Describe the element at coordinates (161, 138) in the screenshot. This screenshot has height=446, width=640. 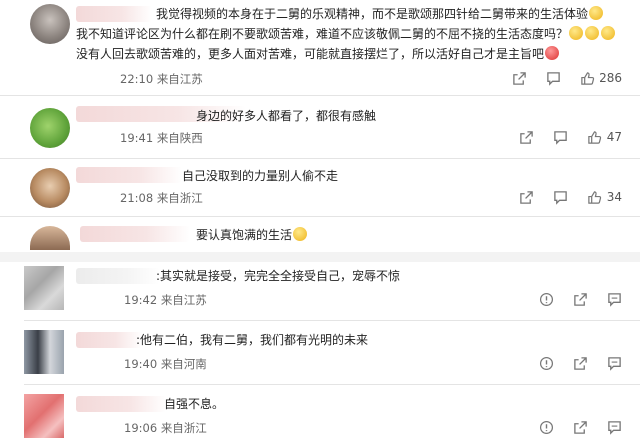
I see `comment-meta: 19:41 来自陕西` at that location.